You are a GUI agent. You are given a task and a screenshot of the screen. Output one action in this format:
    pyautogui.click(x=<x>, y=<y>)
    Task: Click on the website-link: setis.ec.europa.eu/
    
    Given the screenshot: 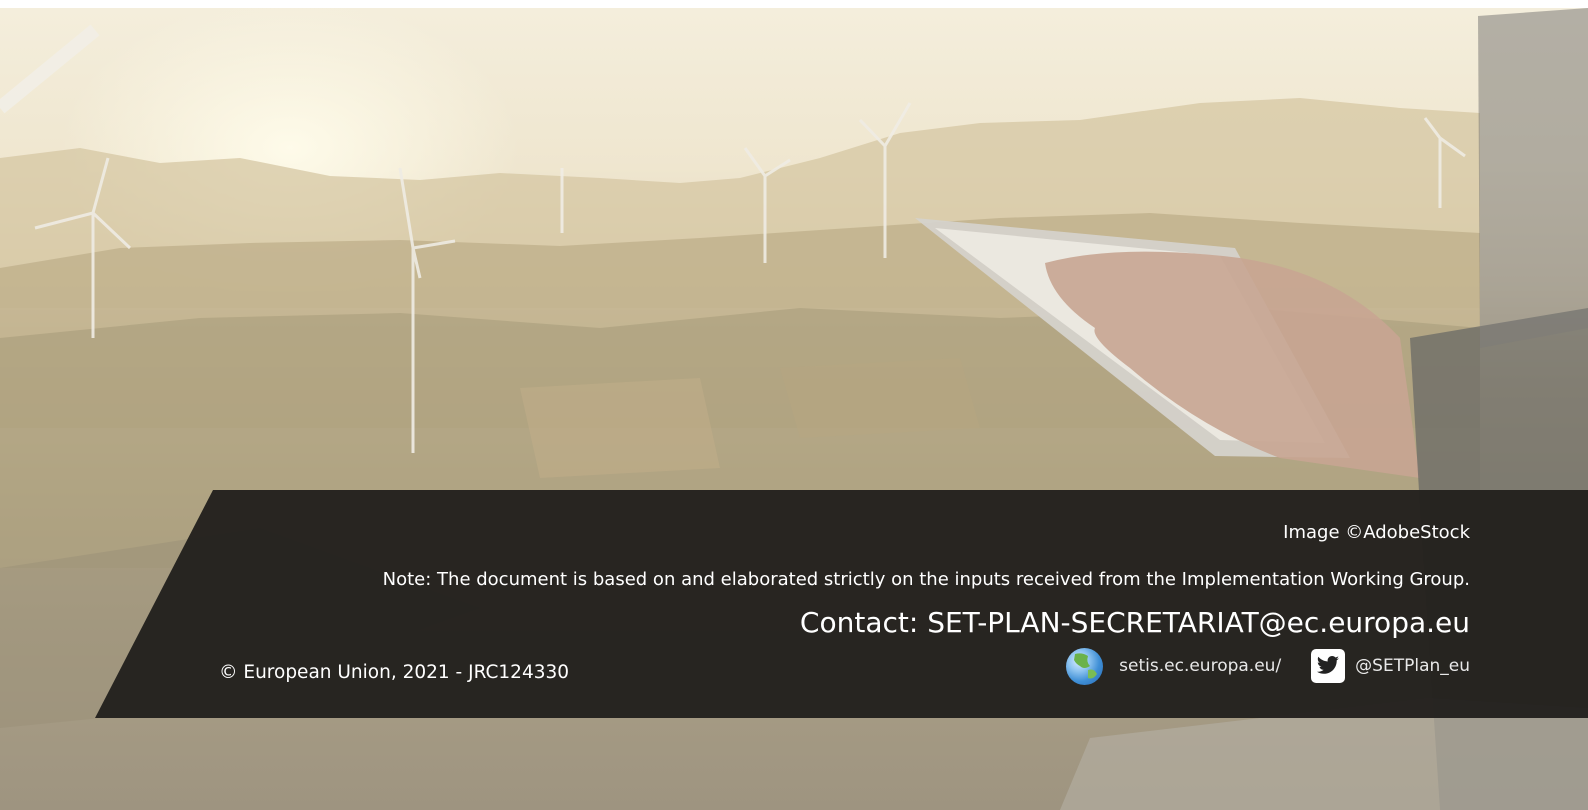 What is the action you would take?
    pyautogui.click(x=1200, y=666)
    